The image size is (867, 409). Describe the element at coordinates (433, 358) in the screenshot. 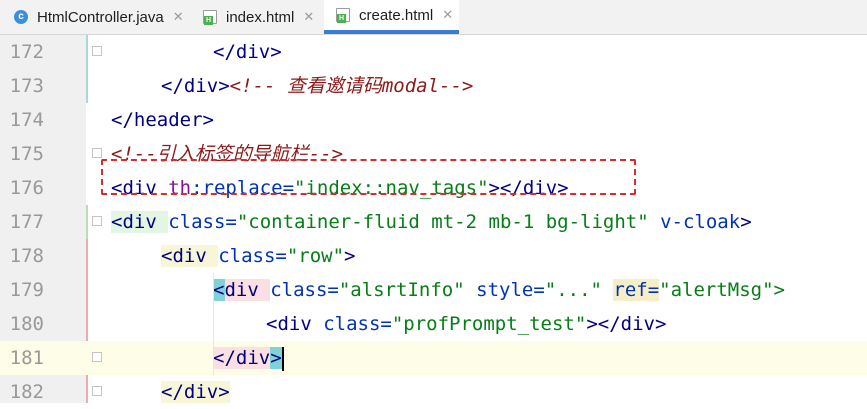

I see `code-line-current: 181 </div>` at that location.